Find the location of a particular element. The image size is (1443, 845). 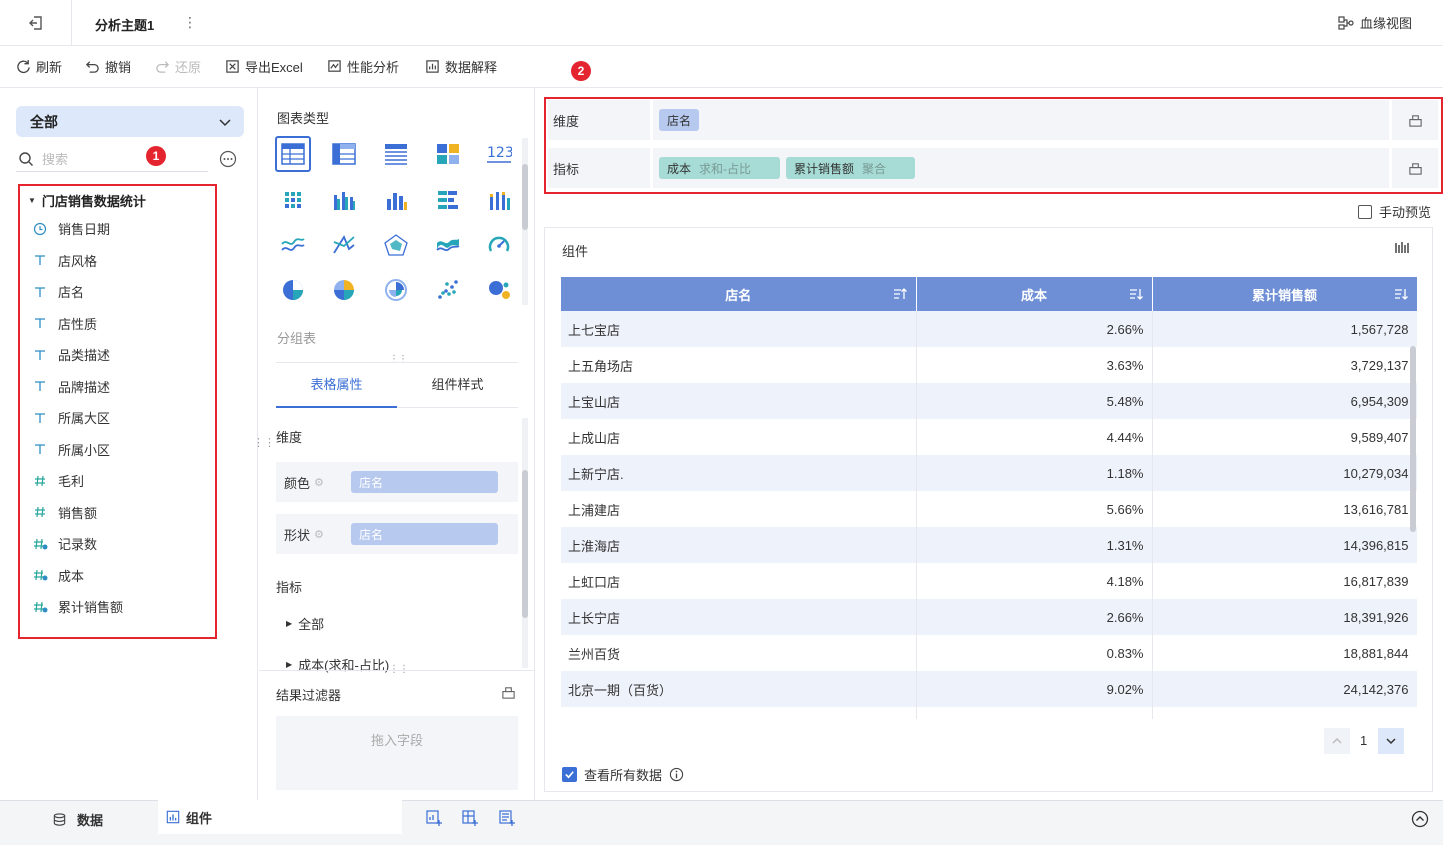

table-row: 上五角场店 3.63% 3,729,137 is located at coordinates (989, 365).